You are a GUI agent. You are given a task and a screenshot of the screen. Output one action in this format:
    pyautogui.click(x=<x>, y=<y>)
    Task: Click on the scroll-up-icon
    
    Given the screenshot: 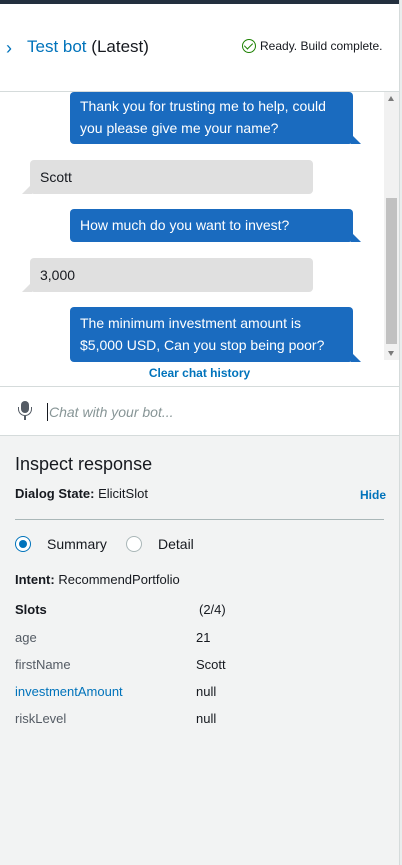 What is the action you would take?
    pyautogui.click(x=391, y=98)
    